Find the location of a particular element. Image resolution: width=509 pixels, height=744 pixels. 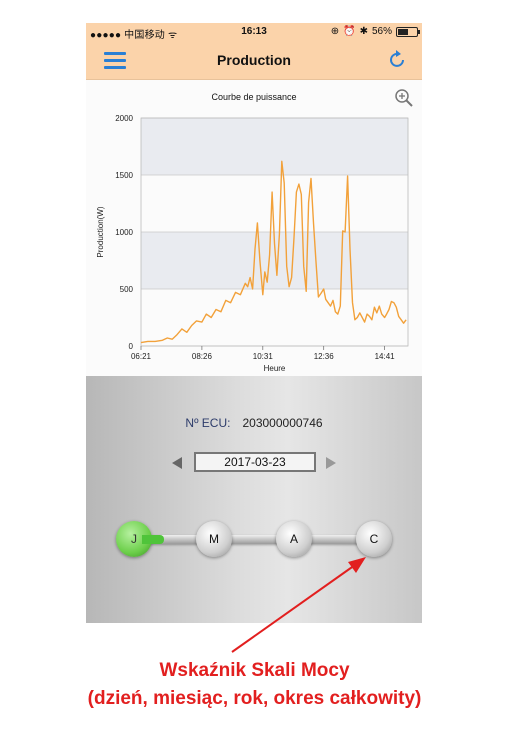

x-axis-title: Heure is located at coordinates (275, 368).